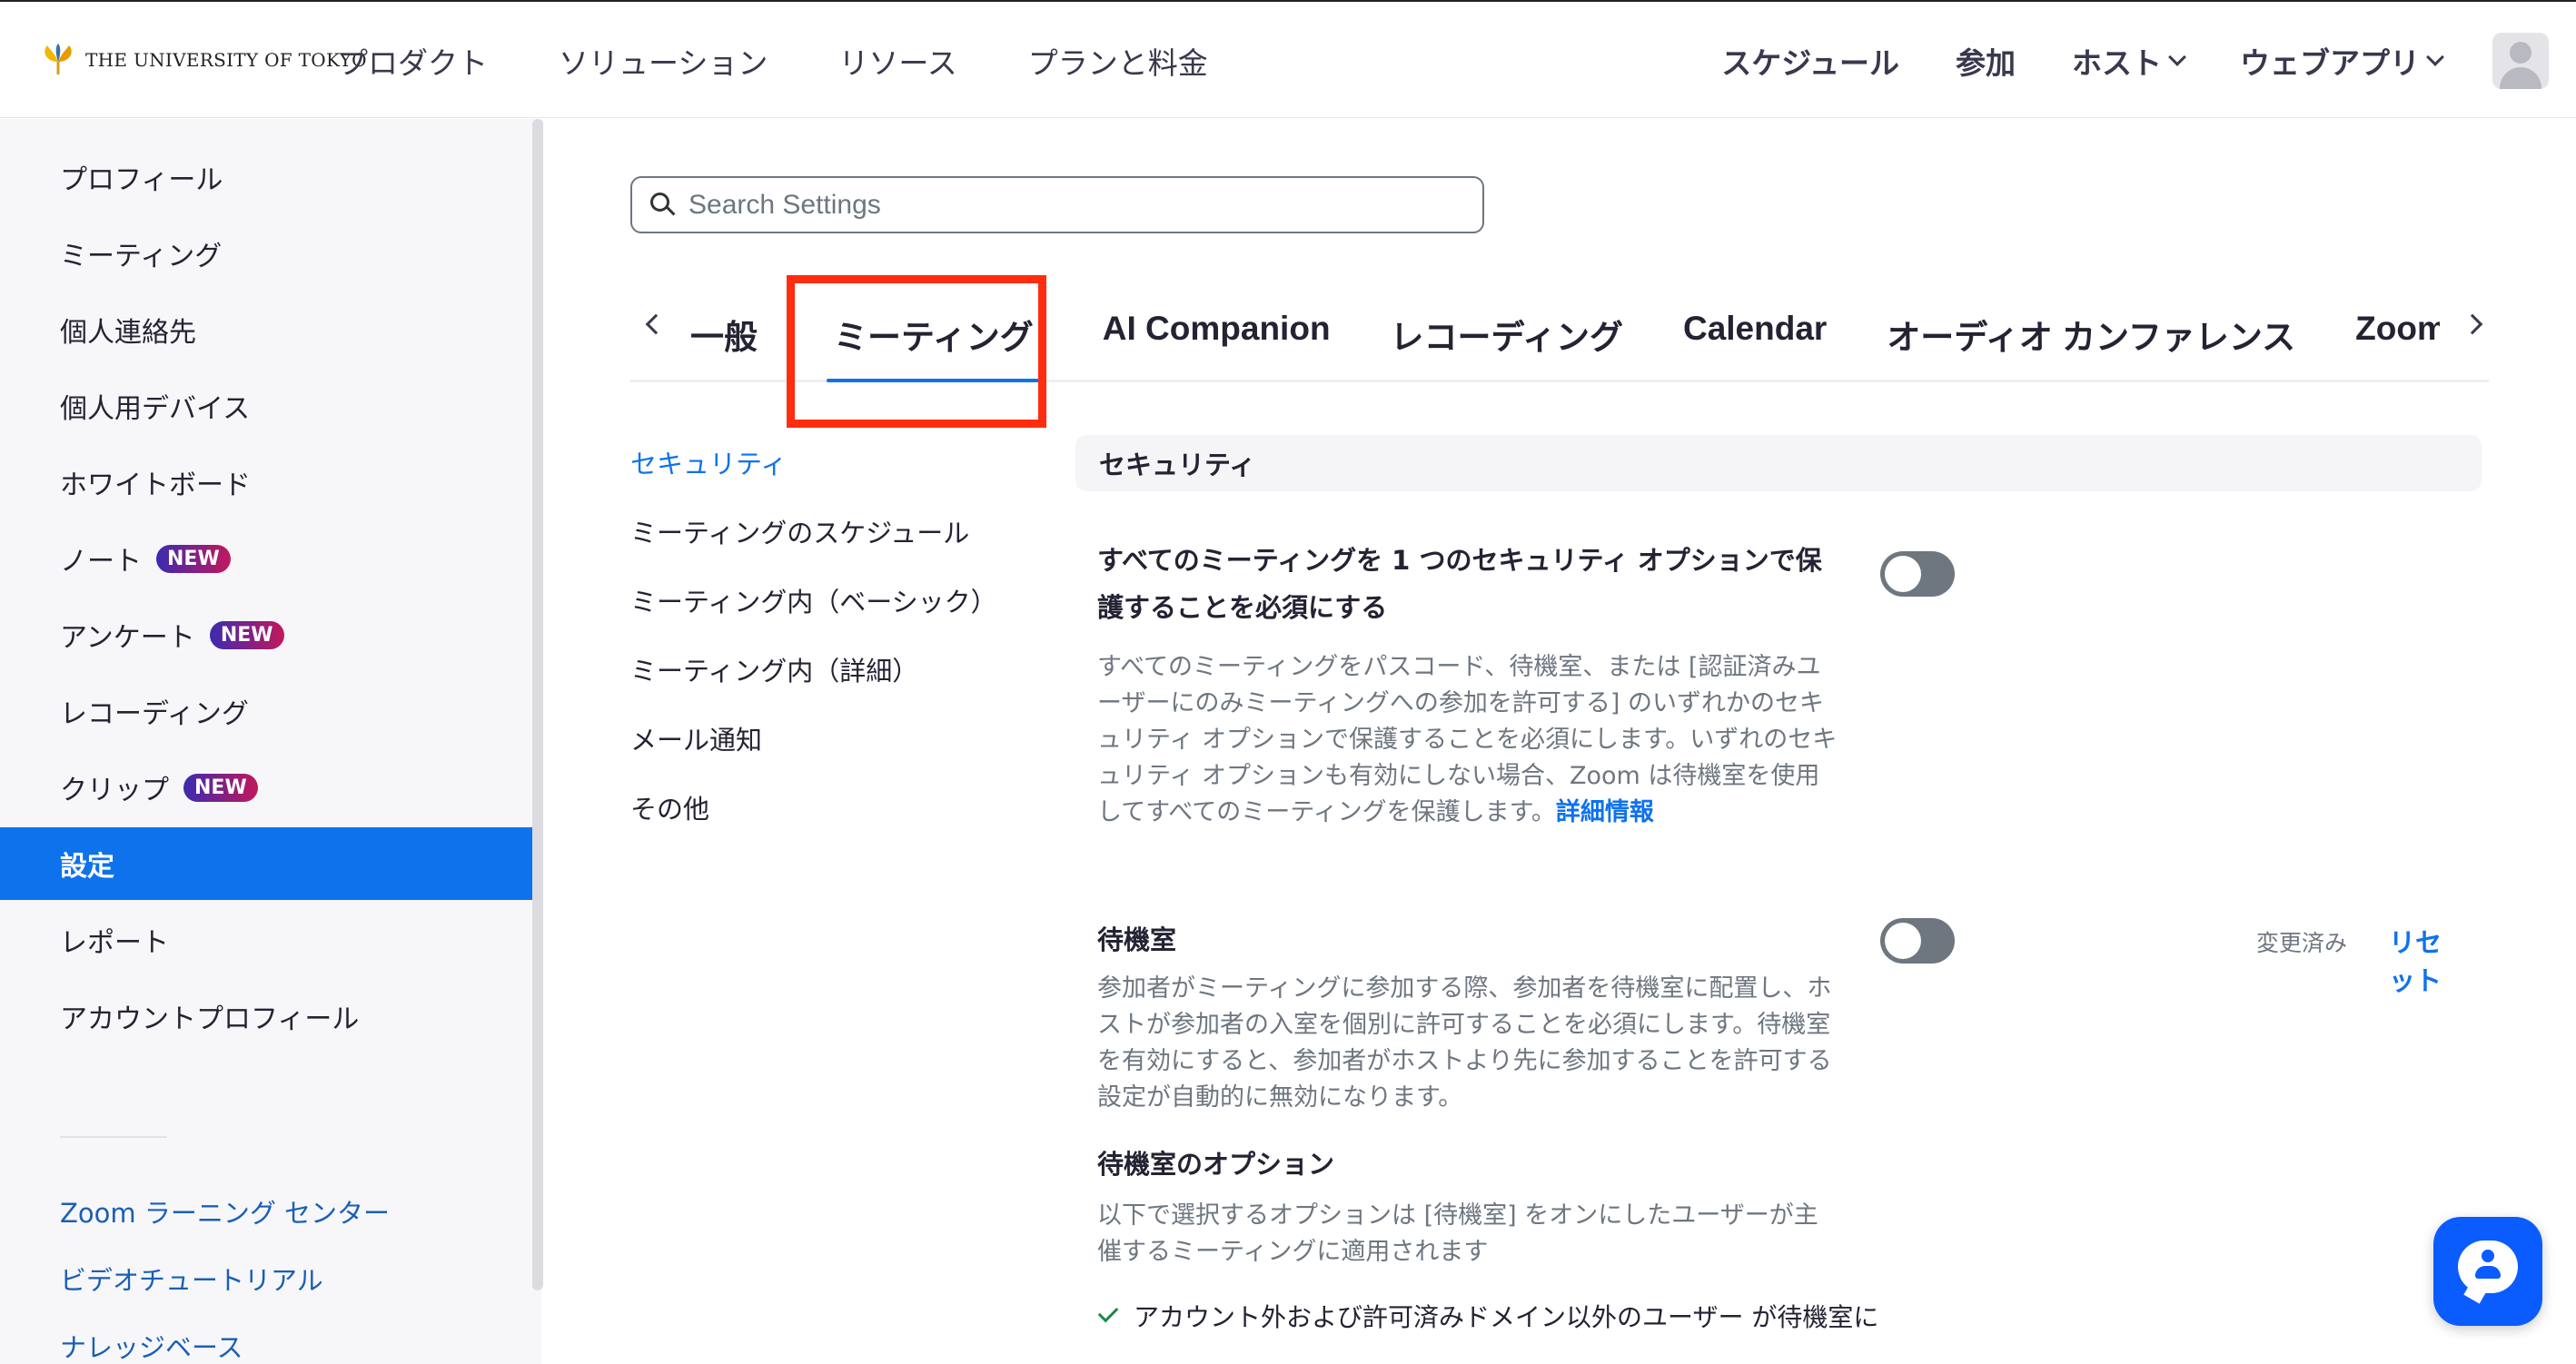  What do you see at coordinates (413, 61) in the screenshot?
I see `nav-products: プロダクト` at bounding box center [413, 61].